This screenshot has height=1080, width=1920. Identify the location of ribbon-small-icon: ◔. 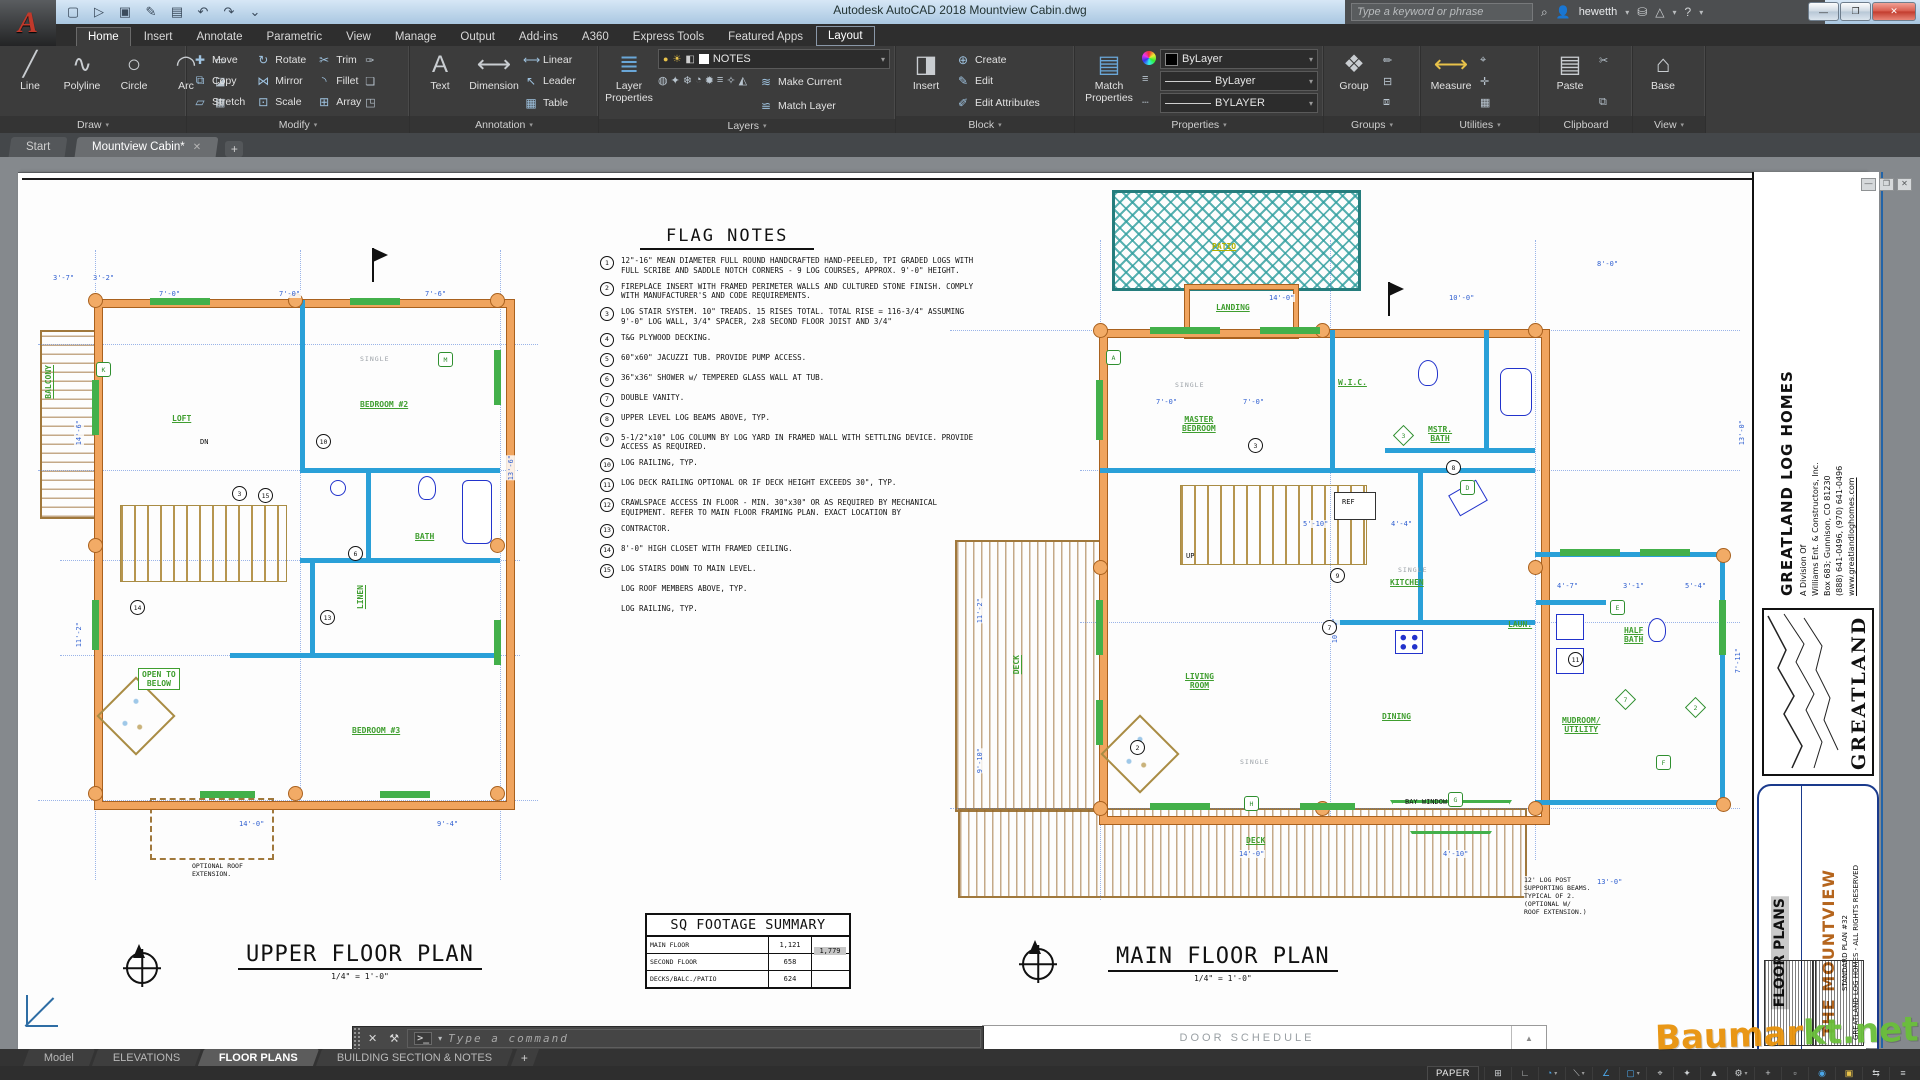
(698, 80).